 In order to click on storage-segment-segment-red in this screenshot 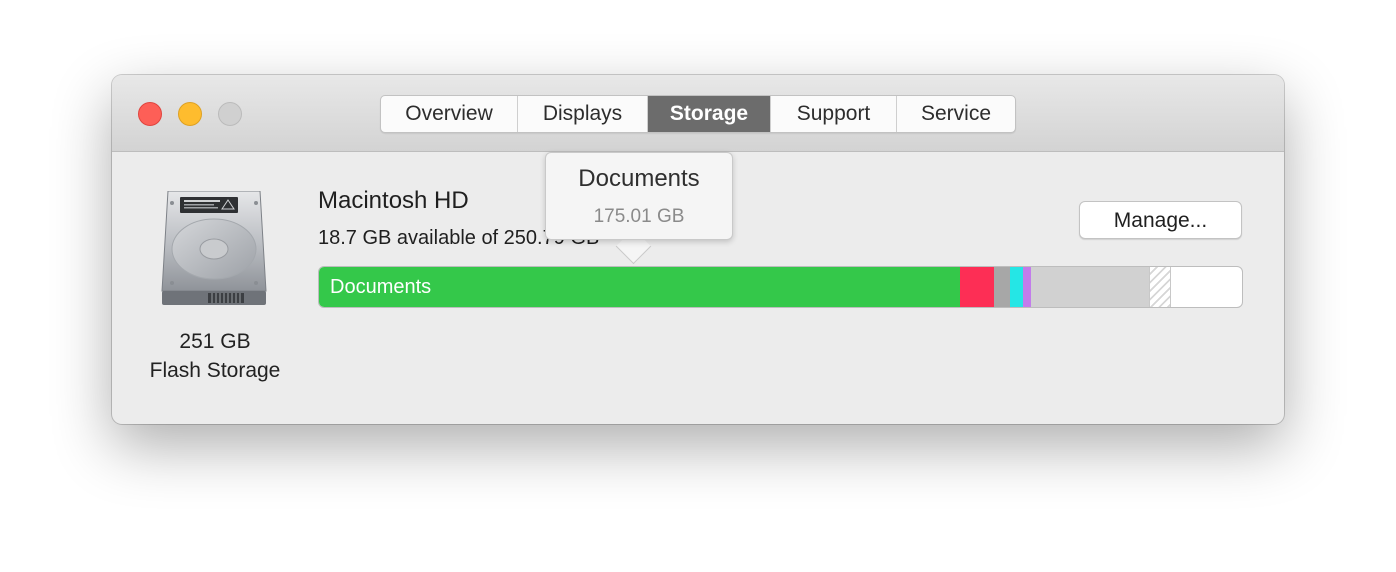, I will do `click(977, 287)`.